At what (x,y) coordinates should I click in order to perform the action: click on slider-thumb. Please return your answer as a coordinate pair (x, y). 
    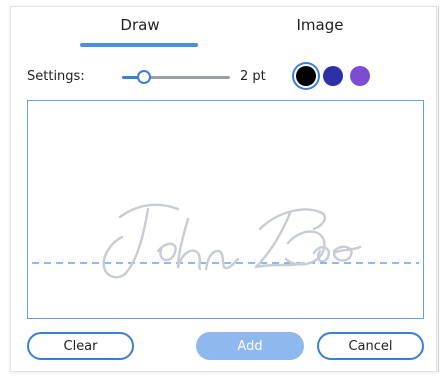
    Looking at the image, I should click on (143, 77).